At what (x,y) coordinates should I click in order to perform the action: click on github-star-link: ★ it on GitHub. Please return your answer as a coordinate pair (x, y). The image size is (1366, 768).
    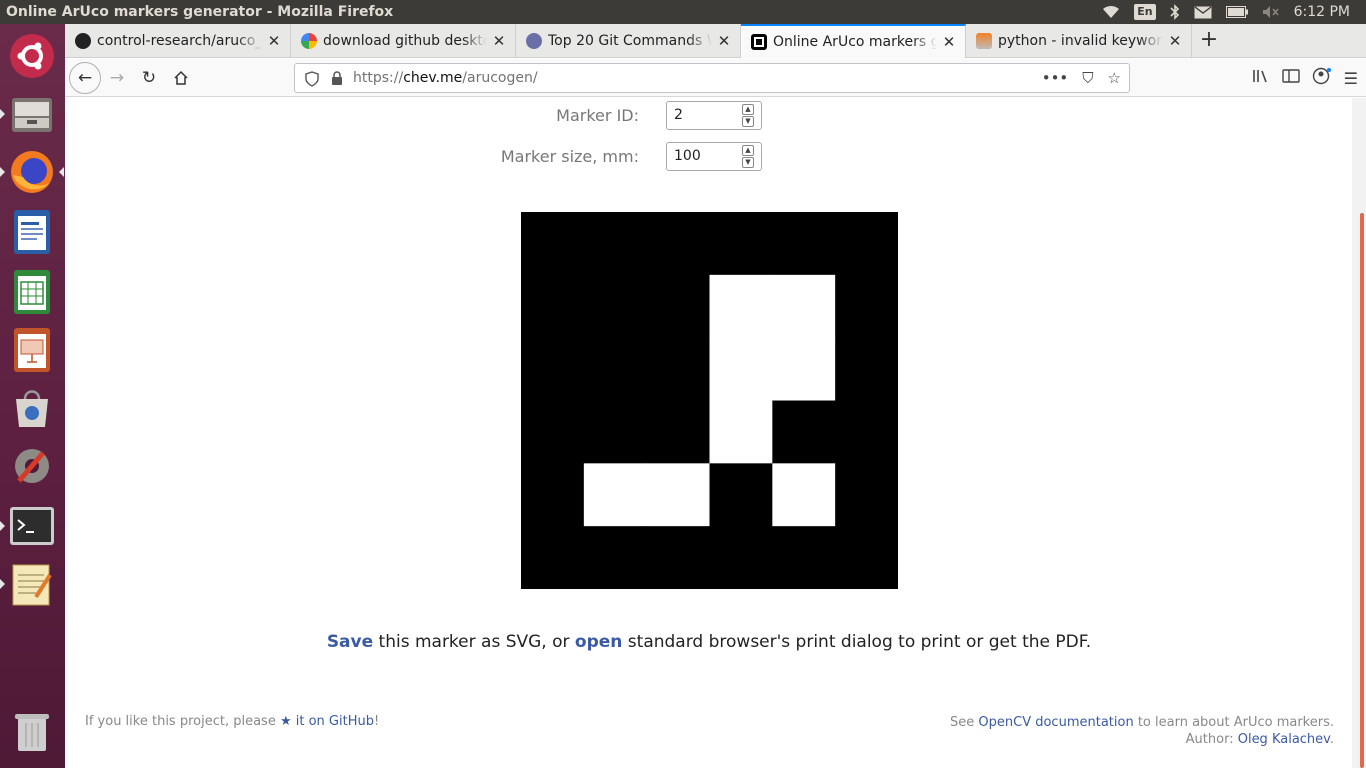
    Looking at the image, I should click on (327, 721).